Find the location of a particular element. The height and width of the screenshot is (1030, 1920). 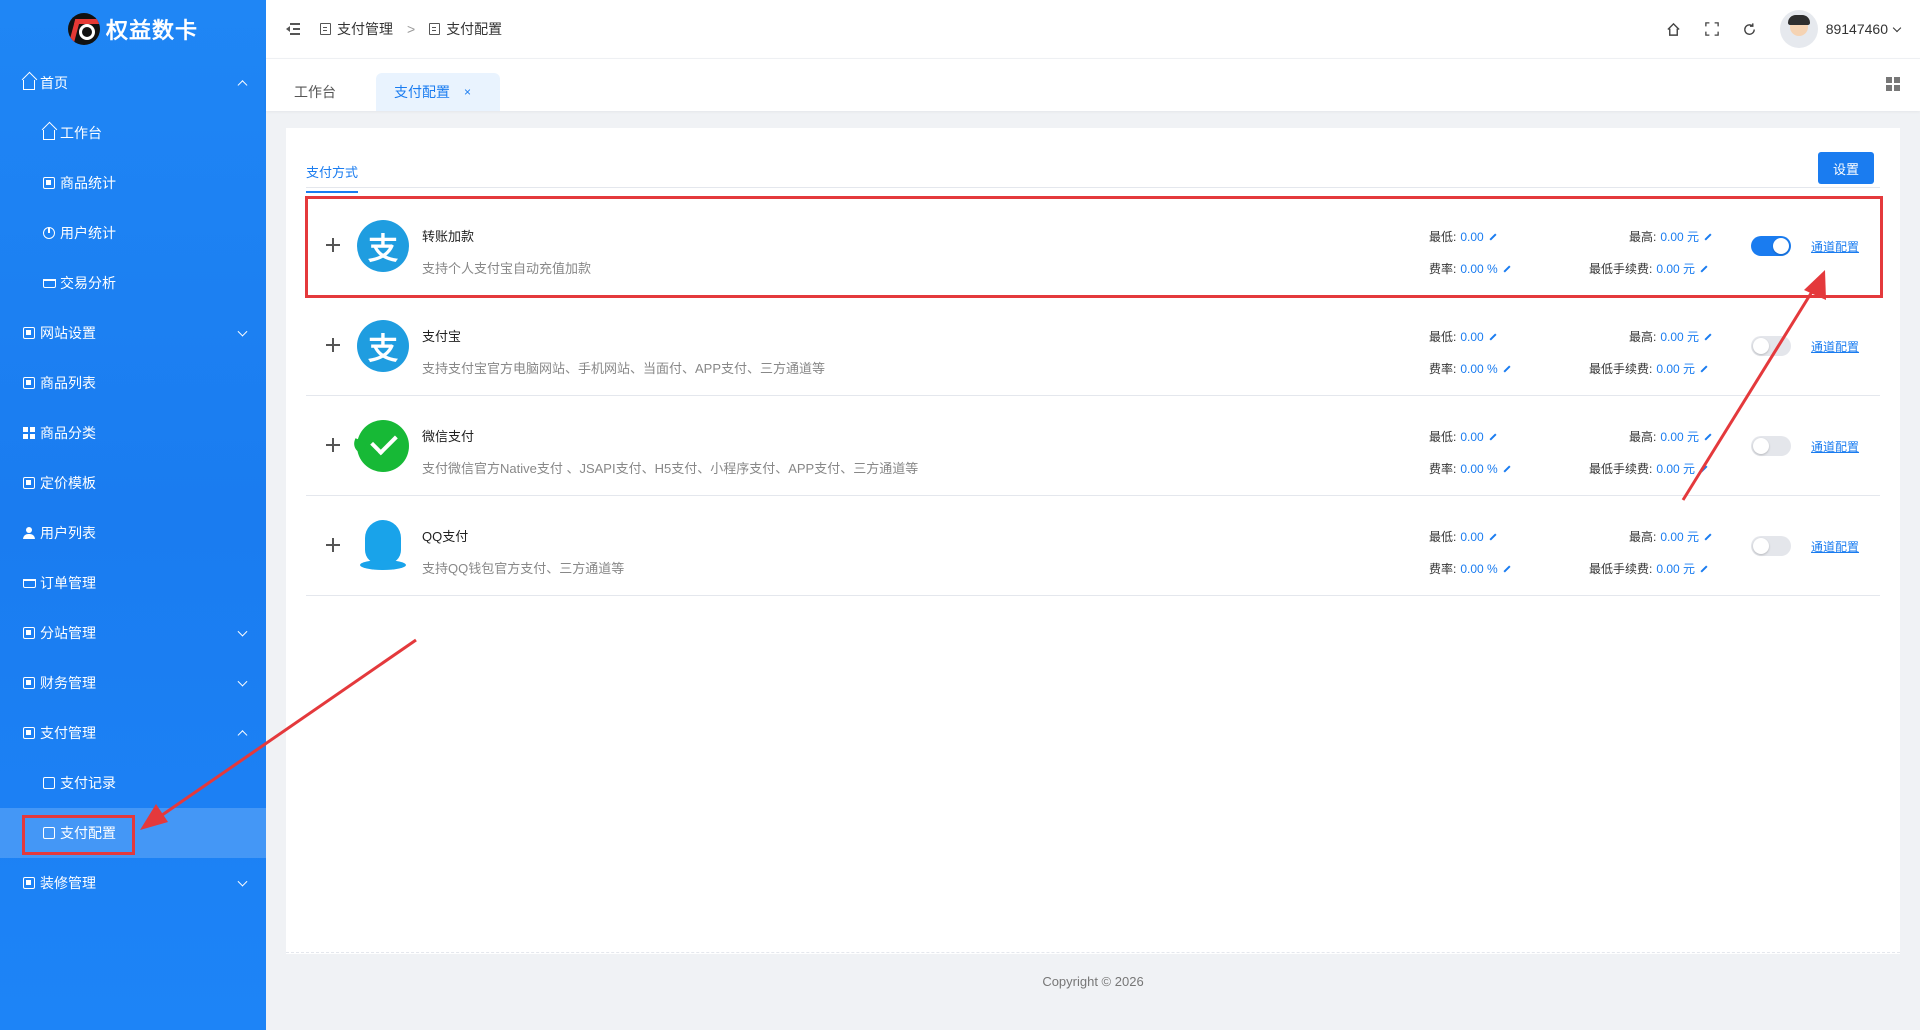

close-icon: × is located at coordinates (467, 92).